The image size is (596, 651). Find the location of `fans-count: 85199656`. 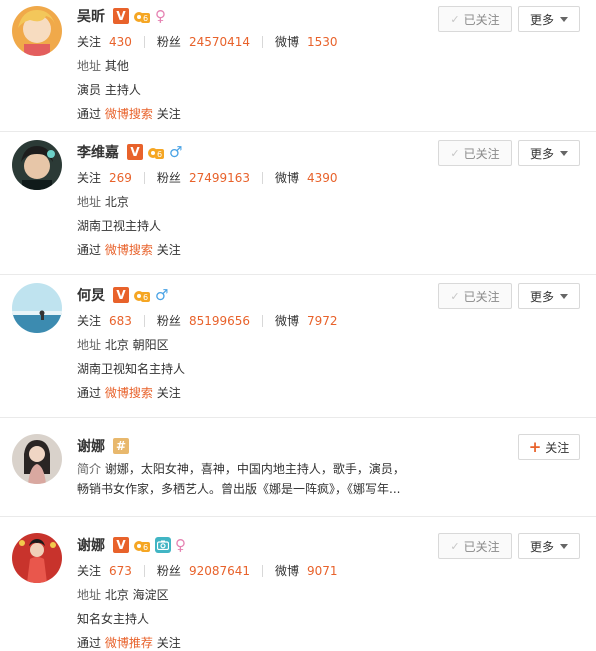

fans-count: 85199656 is located at coordinates (219, 321).